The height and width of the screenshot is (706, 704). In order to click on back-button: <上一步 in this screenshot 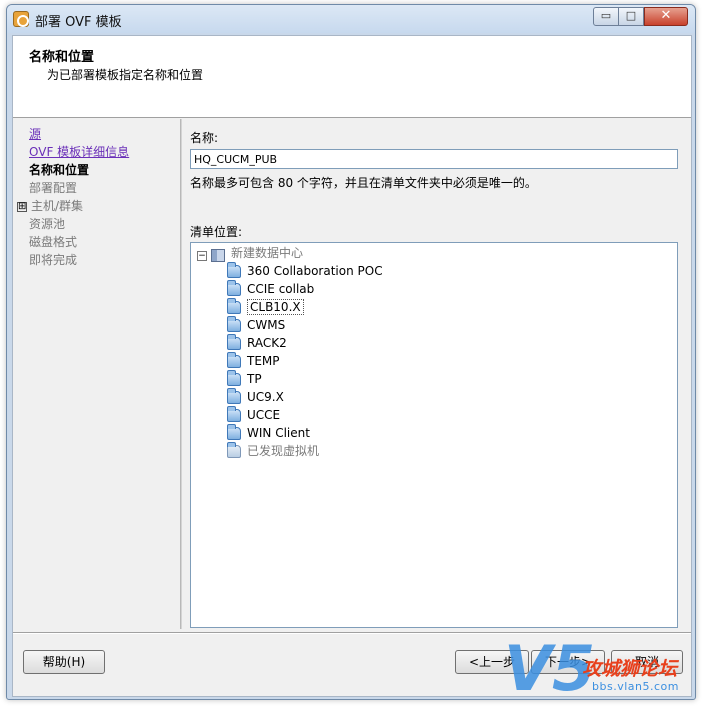, I will do `click(492, 662)`.